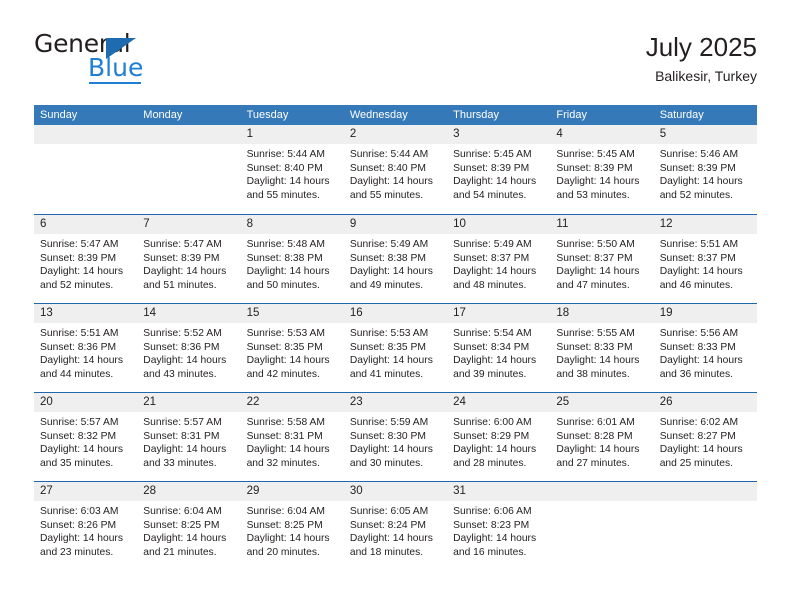 This screenshot has height=612, width=792. What do you see at coordinates (292, 224) in the screenshot?
I see `day-number: 8` at bounding box center [292, 224].